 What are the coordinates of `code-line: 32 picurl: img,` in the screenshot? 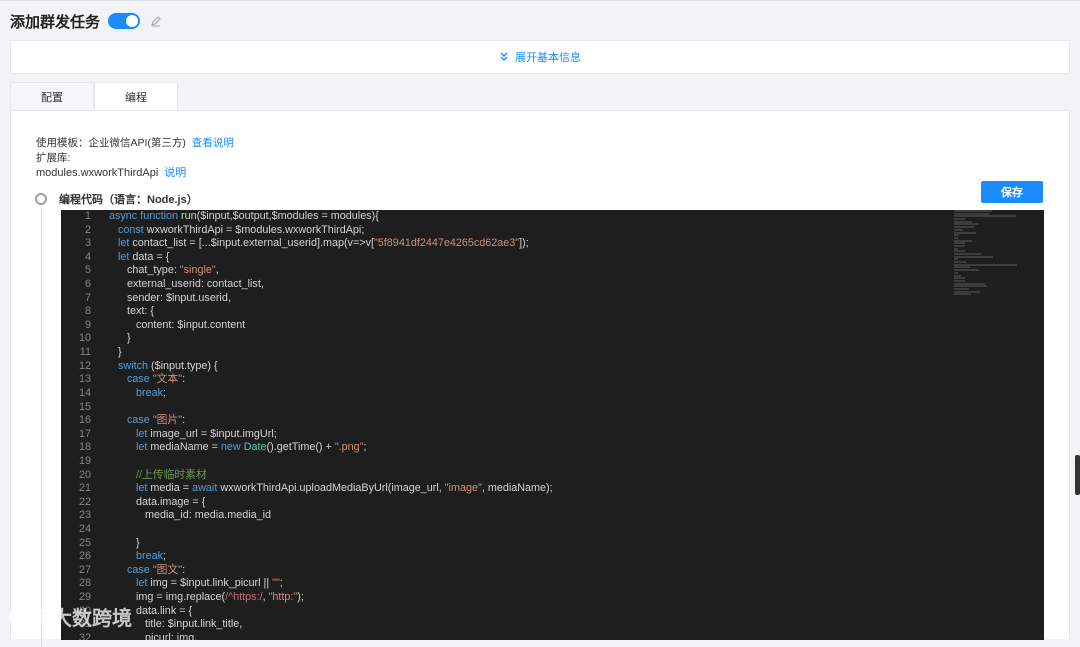 It's located at (307, 636).